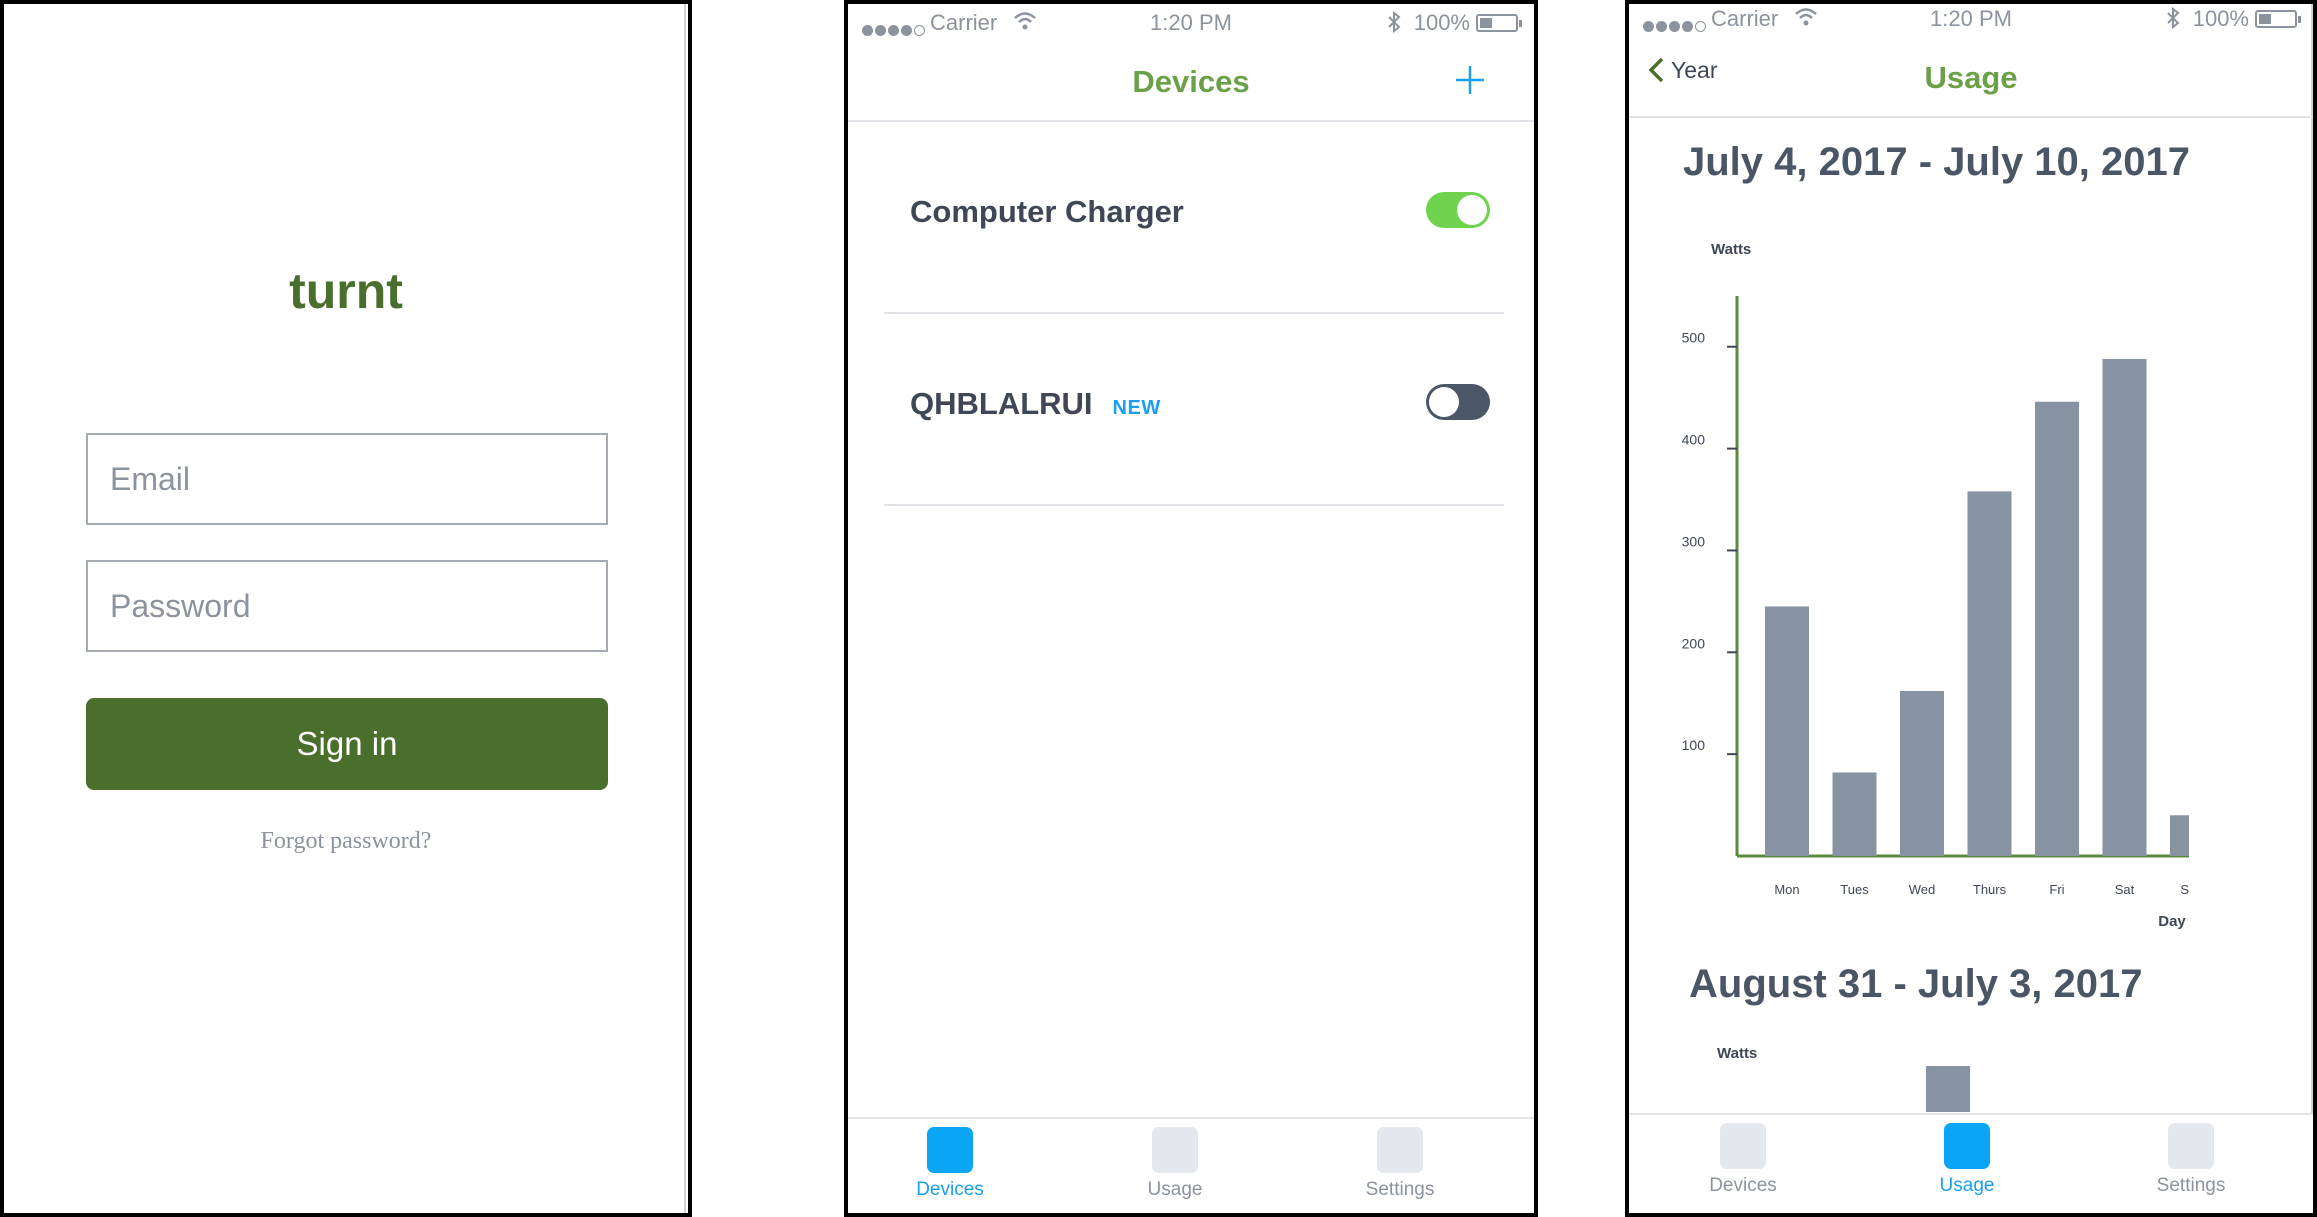  What do you see at coordinates (1786, 889) in the screenshot?
I see `x-tick-label: Mon` at bounding box center [1786, 889].